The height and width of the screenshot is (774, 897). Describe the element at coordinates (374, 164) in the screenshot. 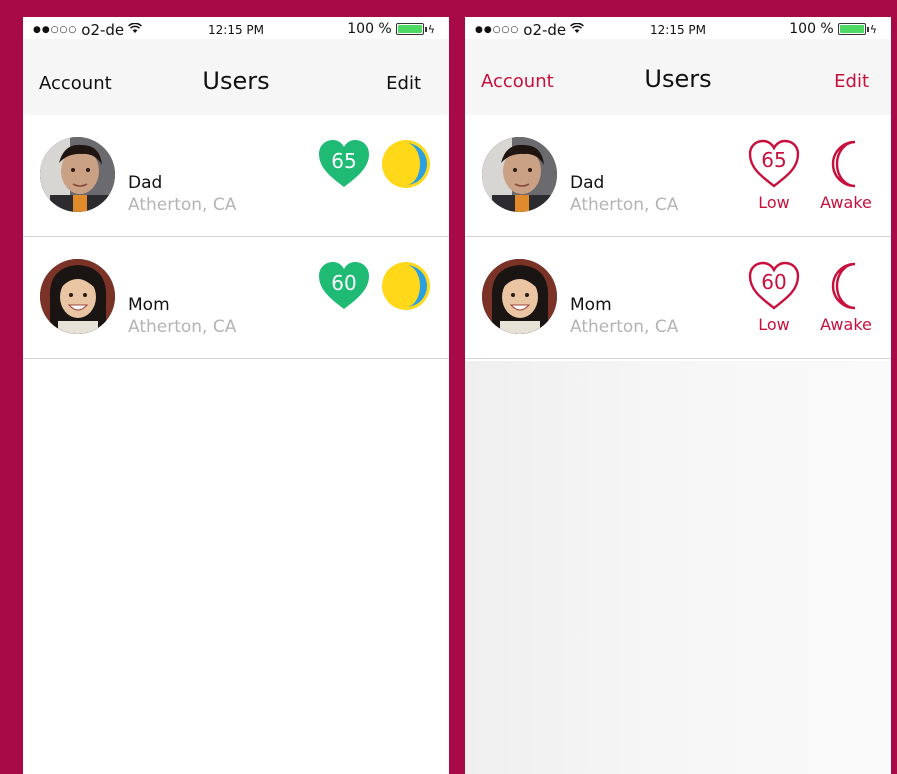

I see `health-status-group: 65` at that location.